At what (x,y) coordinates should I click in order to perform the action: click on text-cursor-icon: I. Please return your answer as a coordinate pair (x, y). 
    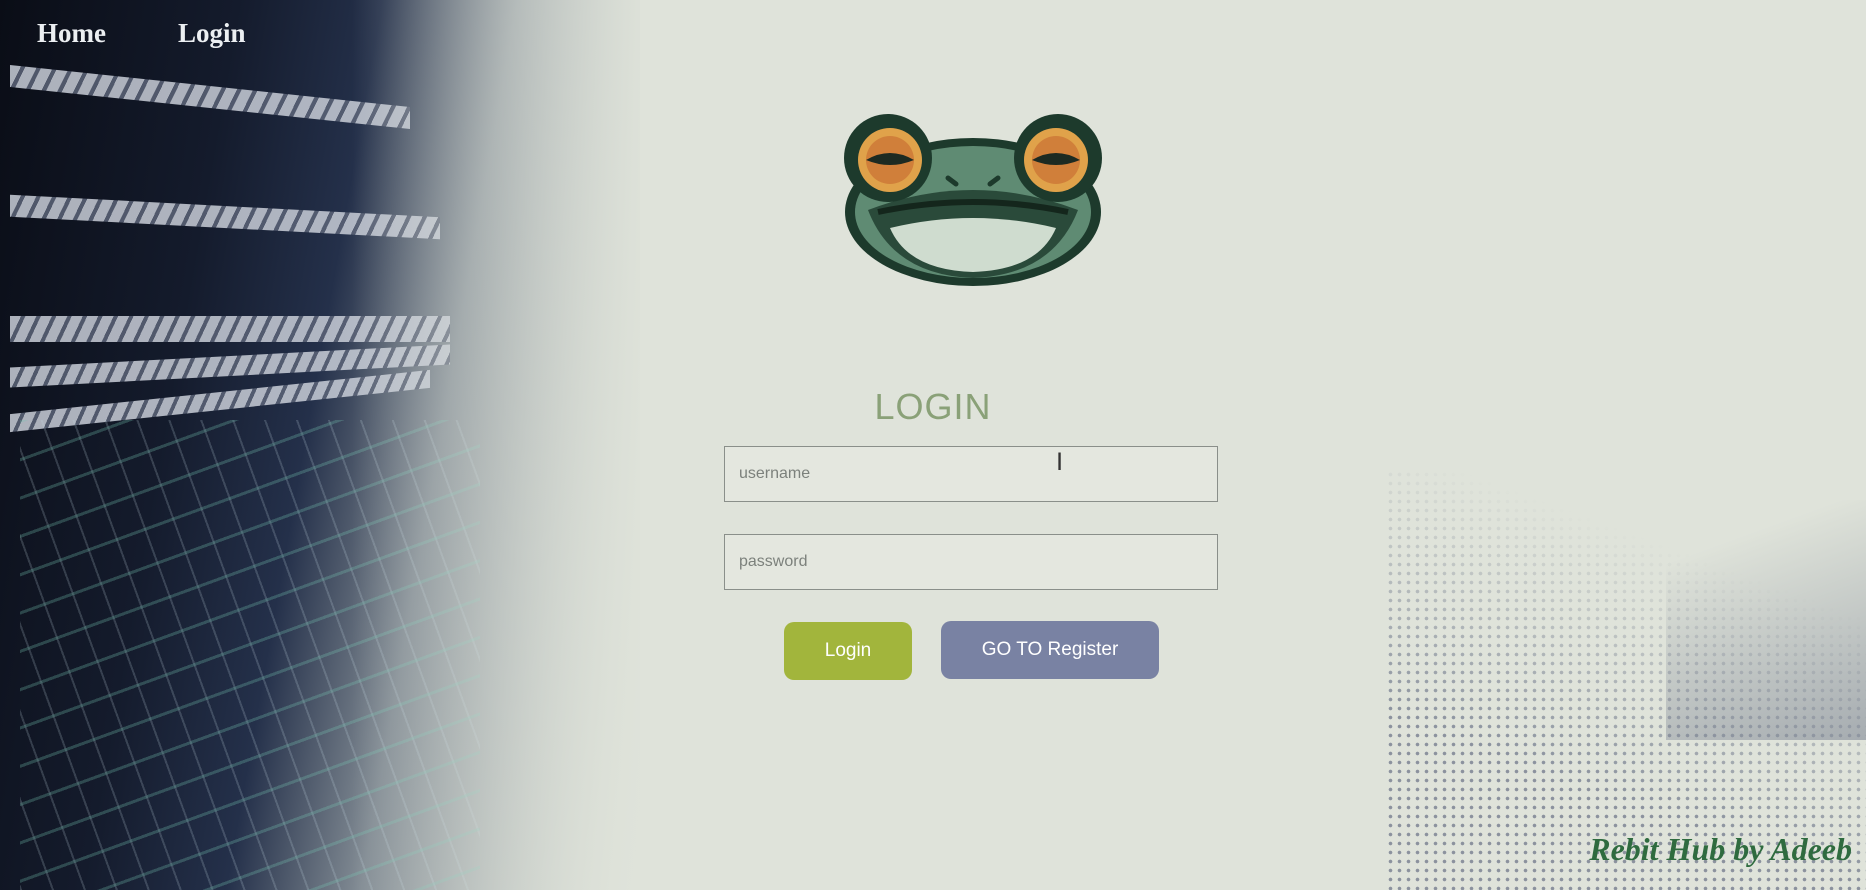
    Looking at the image, I should click on (1060, 462).